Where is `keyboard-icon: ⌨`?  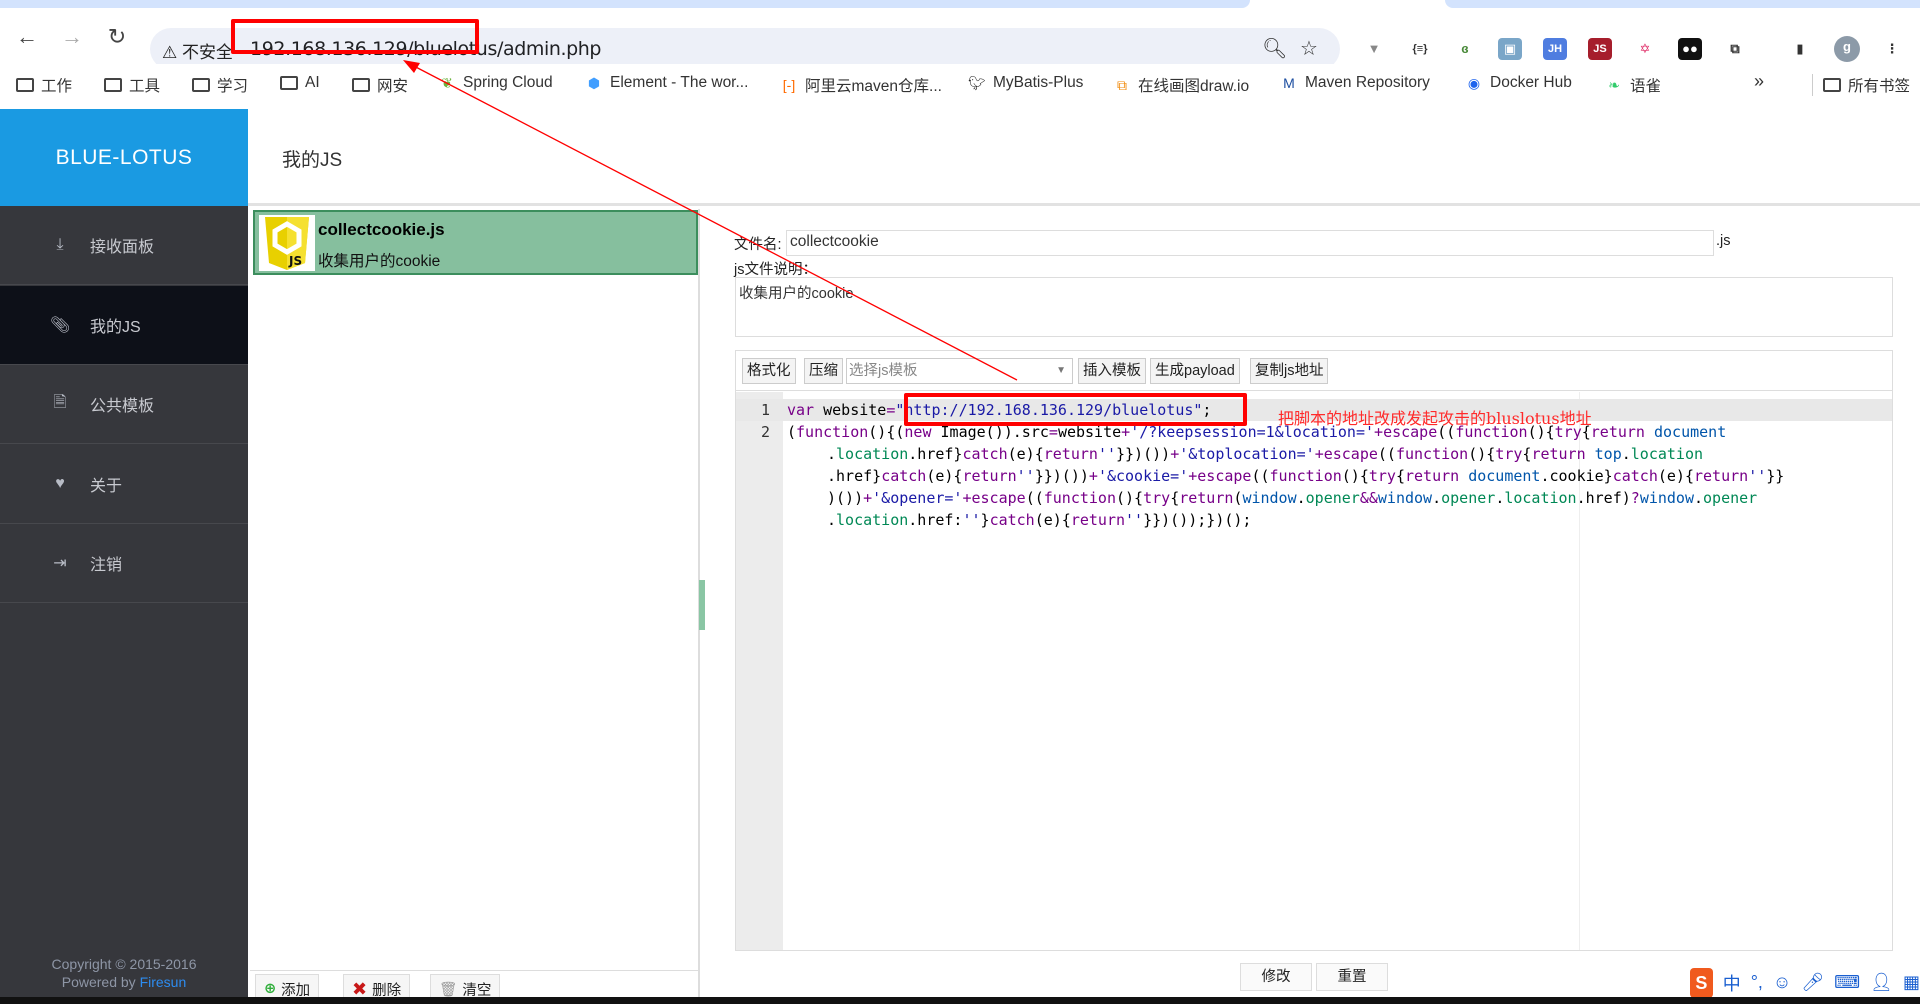 keyboard-icon: ⌨ is located at coordinates (1847, 982).